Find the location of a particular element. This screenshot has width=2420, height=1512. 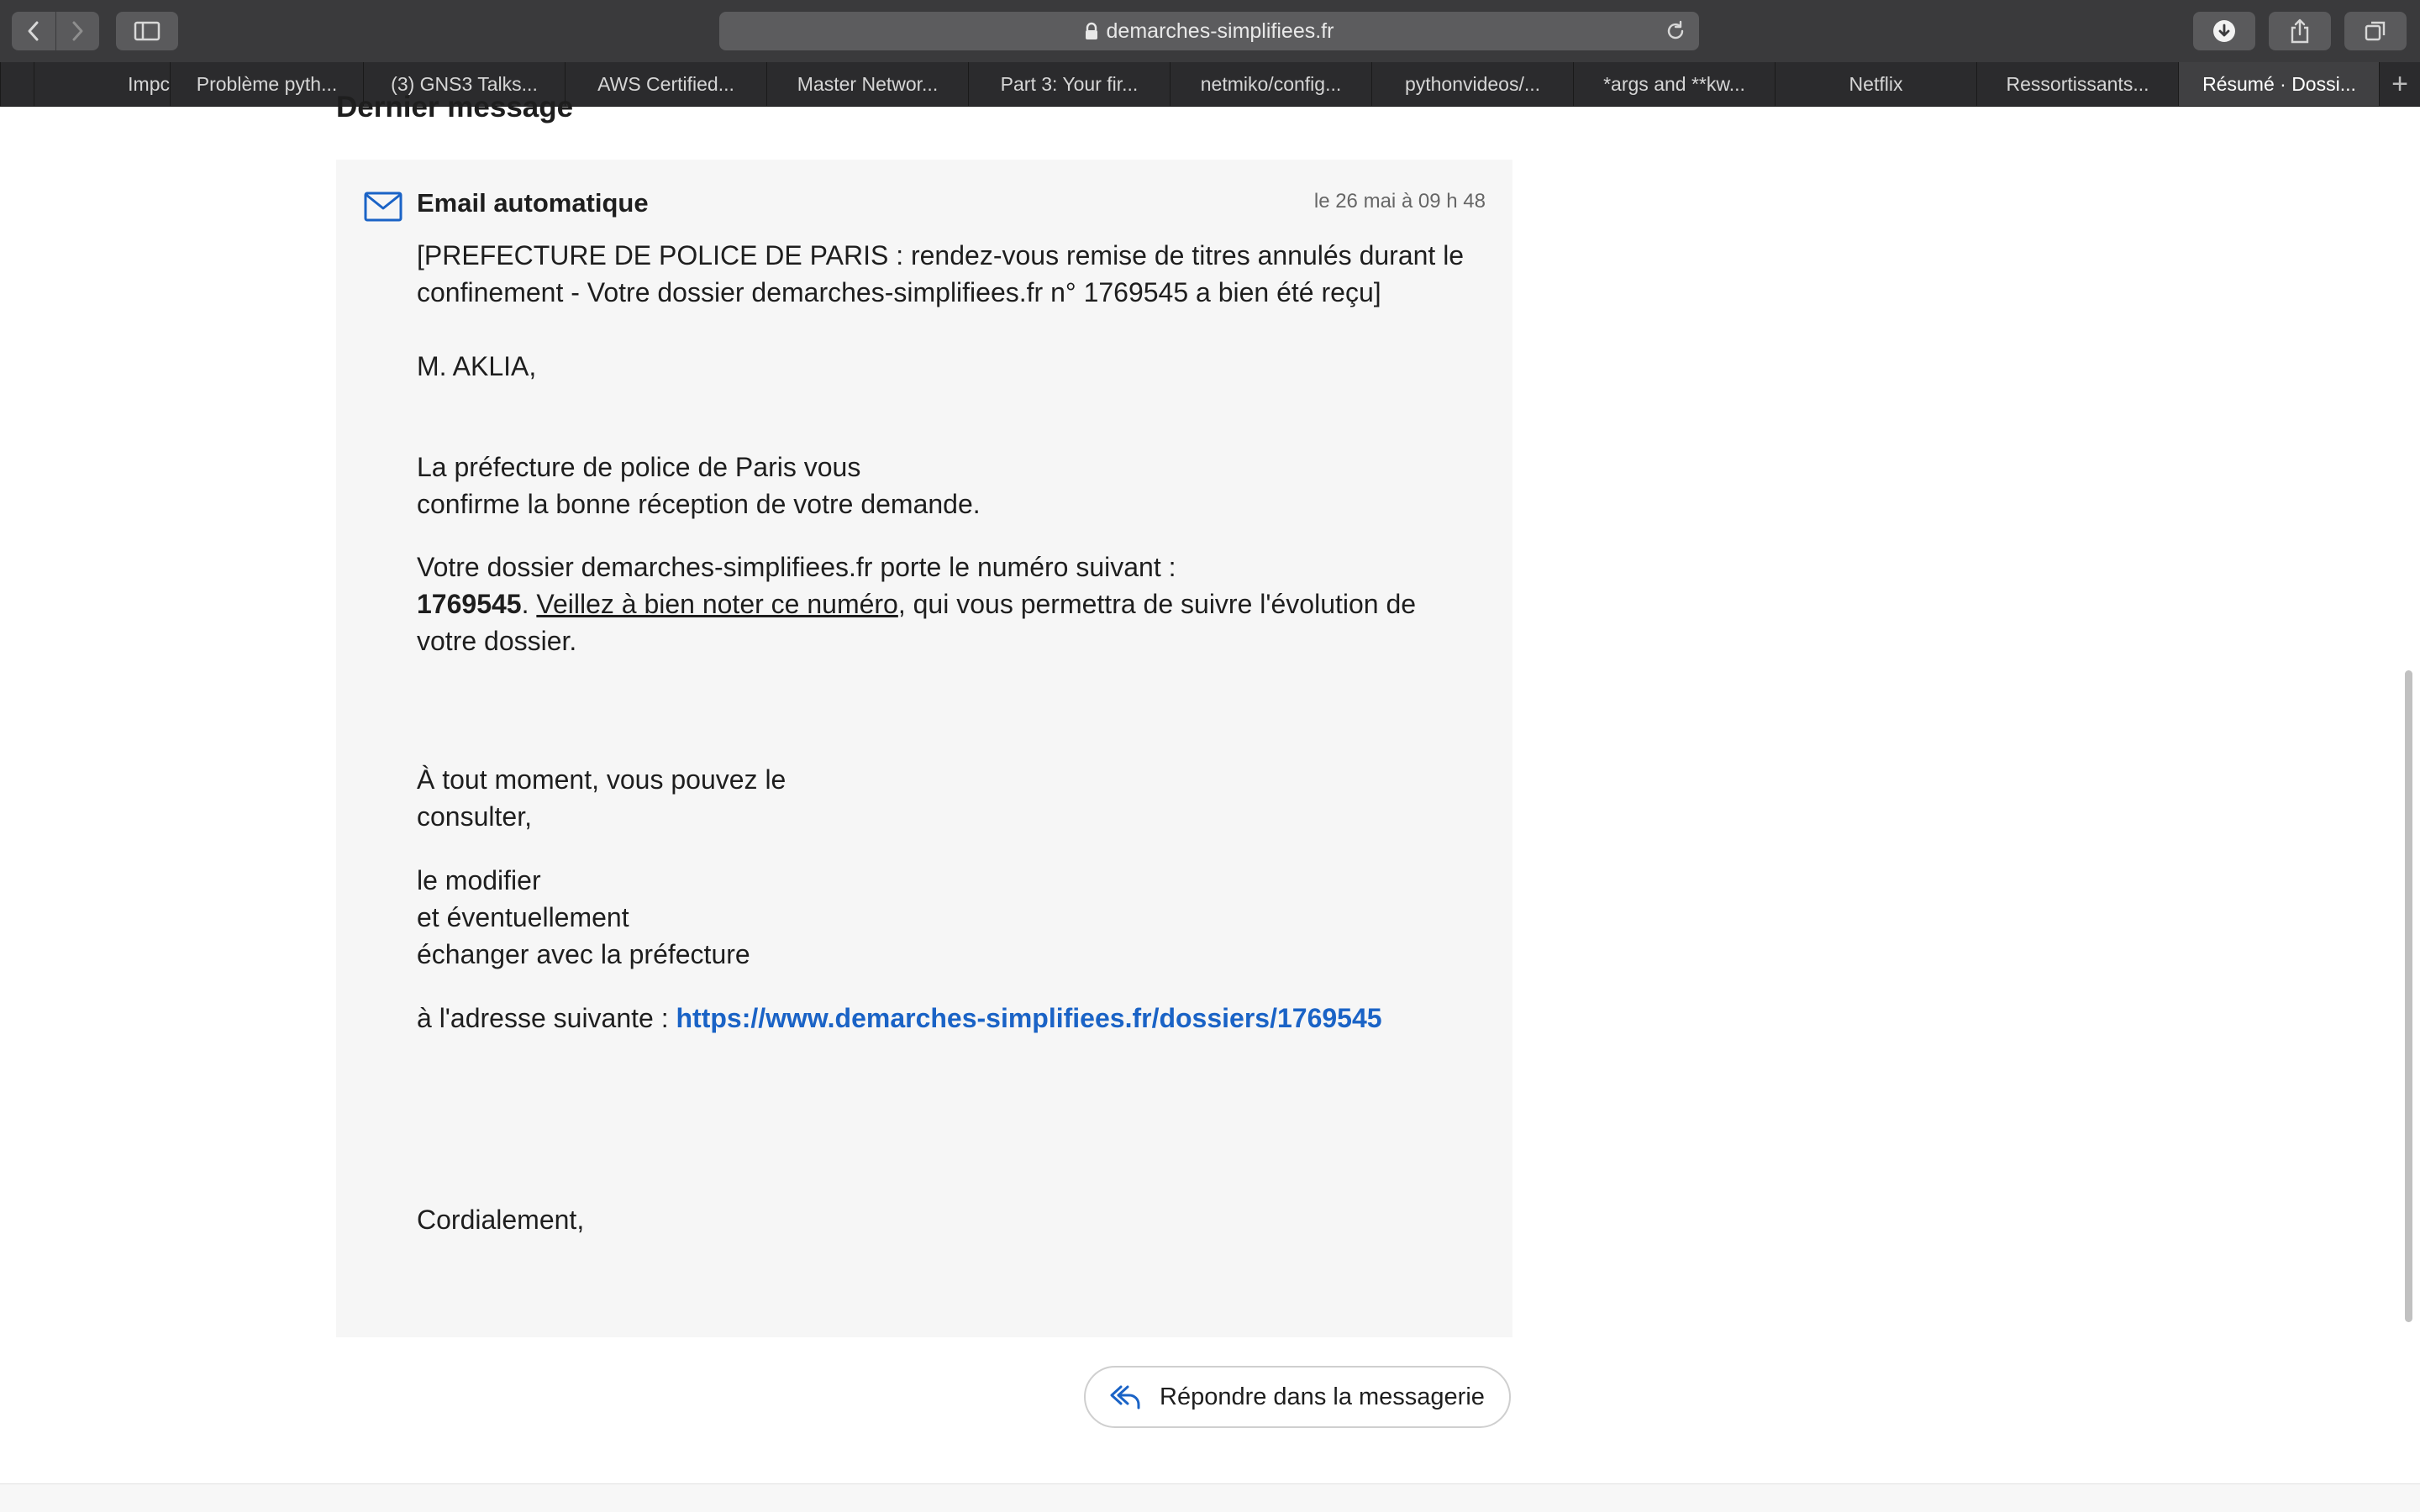

forward-icon is located at coordinates (77, 31).